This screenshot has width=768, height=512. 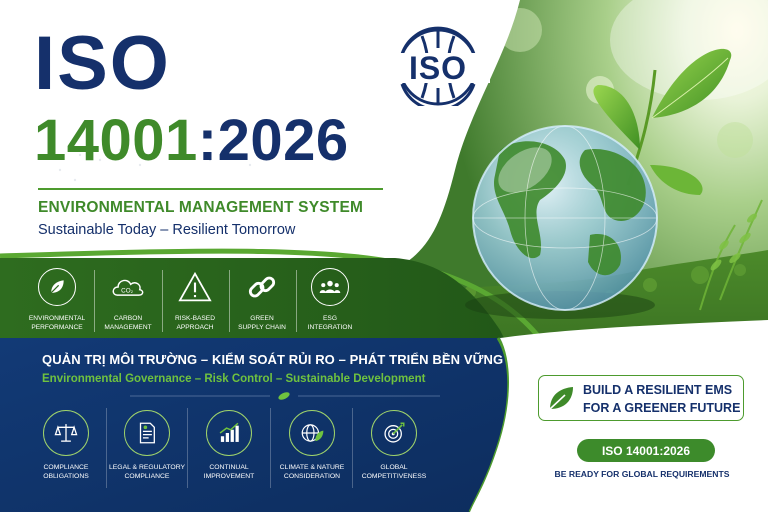 I want to click on feature-label-line1: Continual, so click(x=229, y=467).